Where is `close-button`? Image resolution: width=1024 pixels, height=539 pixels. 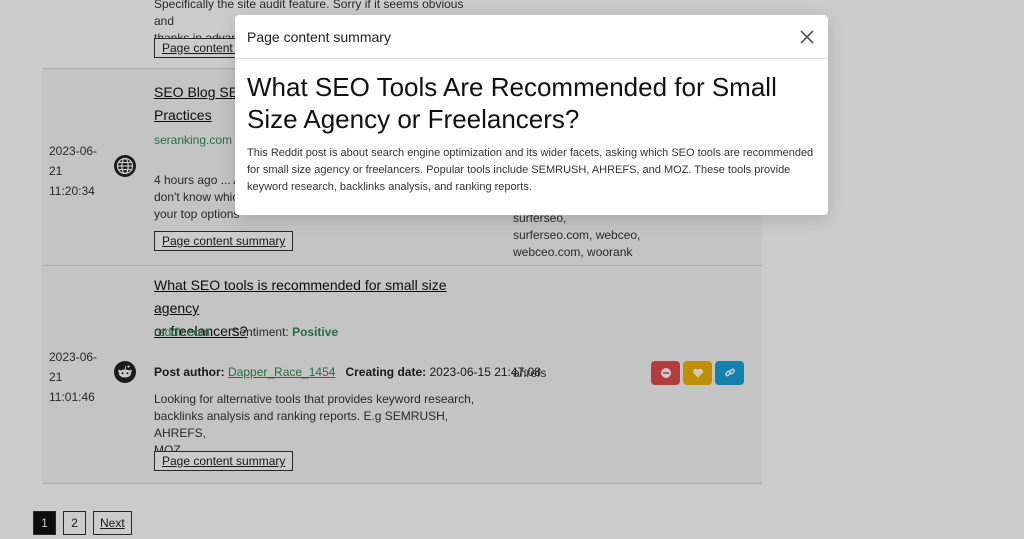
close-button is located at coordinates (807, 37).